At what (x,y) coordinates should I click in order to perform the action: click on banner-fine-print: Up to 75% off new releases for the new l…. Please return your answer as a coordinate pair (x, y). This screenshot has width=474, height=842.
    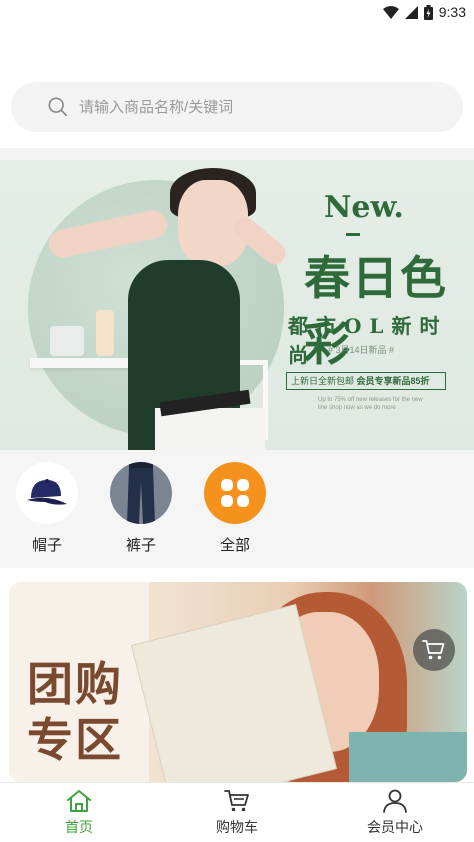
    Looking at the image, I should click on (370, 404).